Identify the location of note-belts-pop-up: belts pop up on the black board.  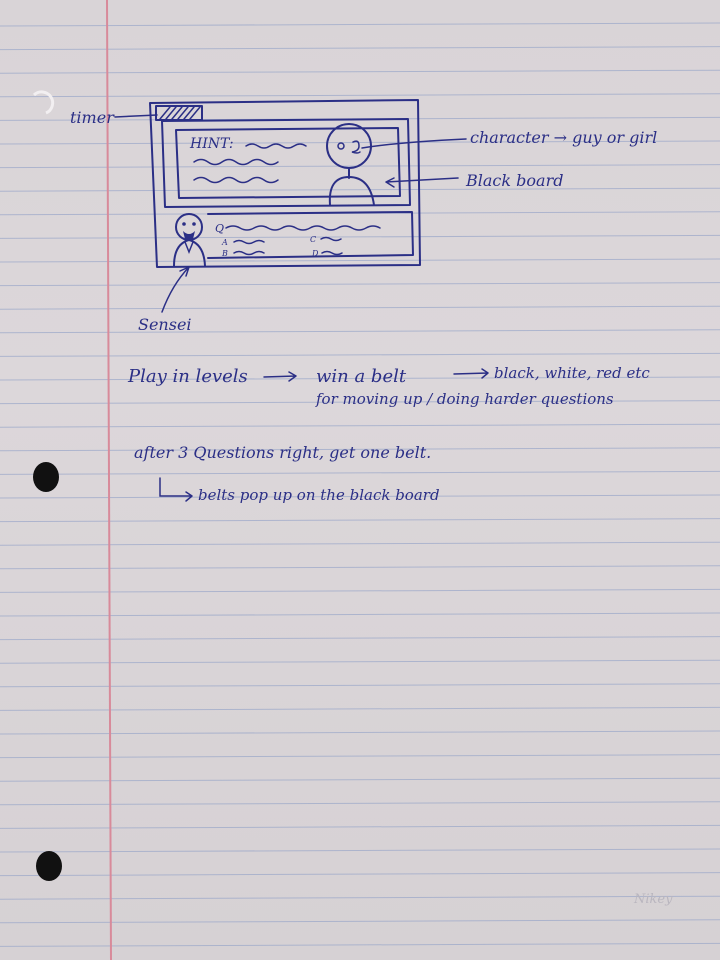
(319, 495).